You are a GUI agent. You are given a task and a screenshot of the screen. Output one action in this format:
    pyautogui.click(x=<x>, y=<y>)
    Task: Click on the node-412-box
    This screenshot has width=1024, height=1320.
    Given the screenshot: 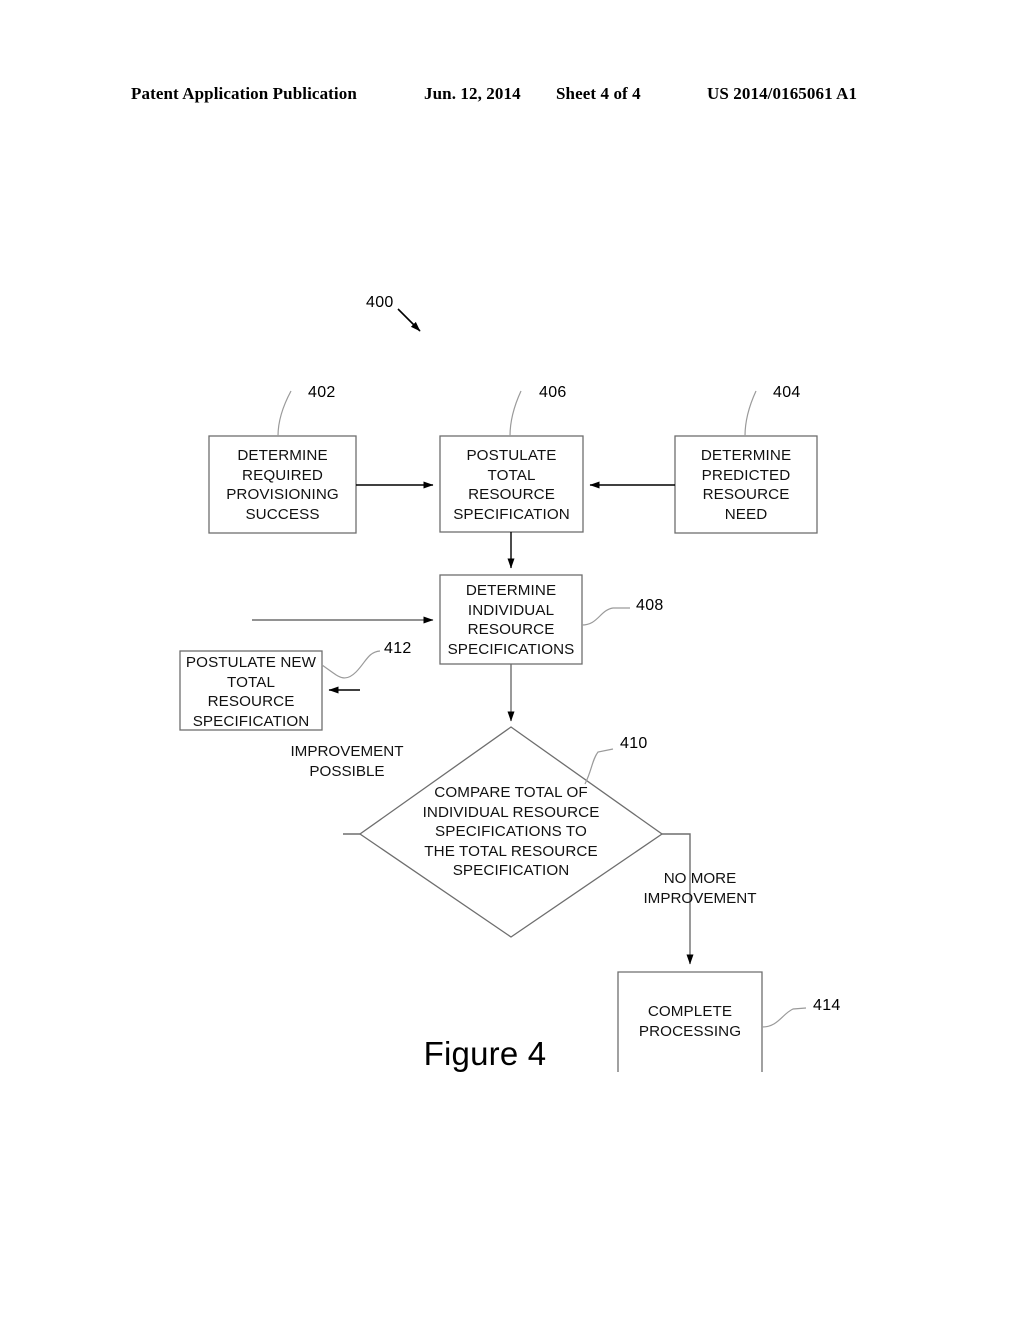 What is the action you would take?
    pyautogui.click(x=251, y=690)
    